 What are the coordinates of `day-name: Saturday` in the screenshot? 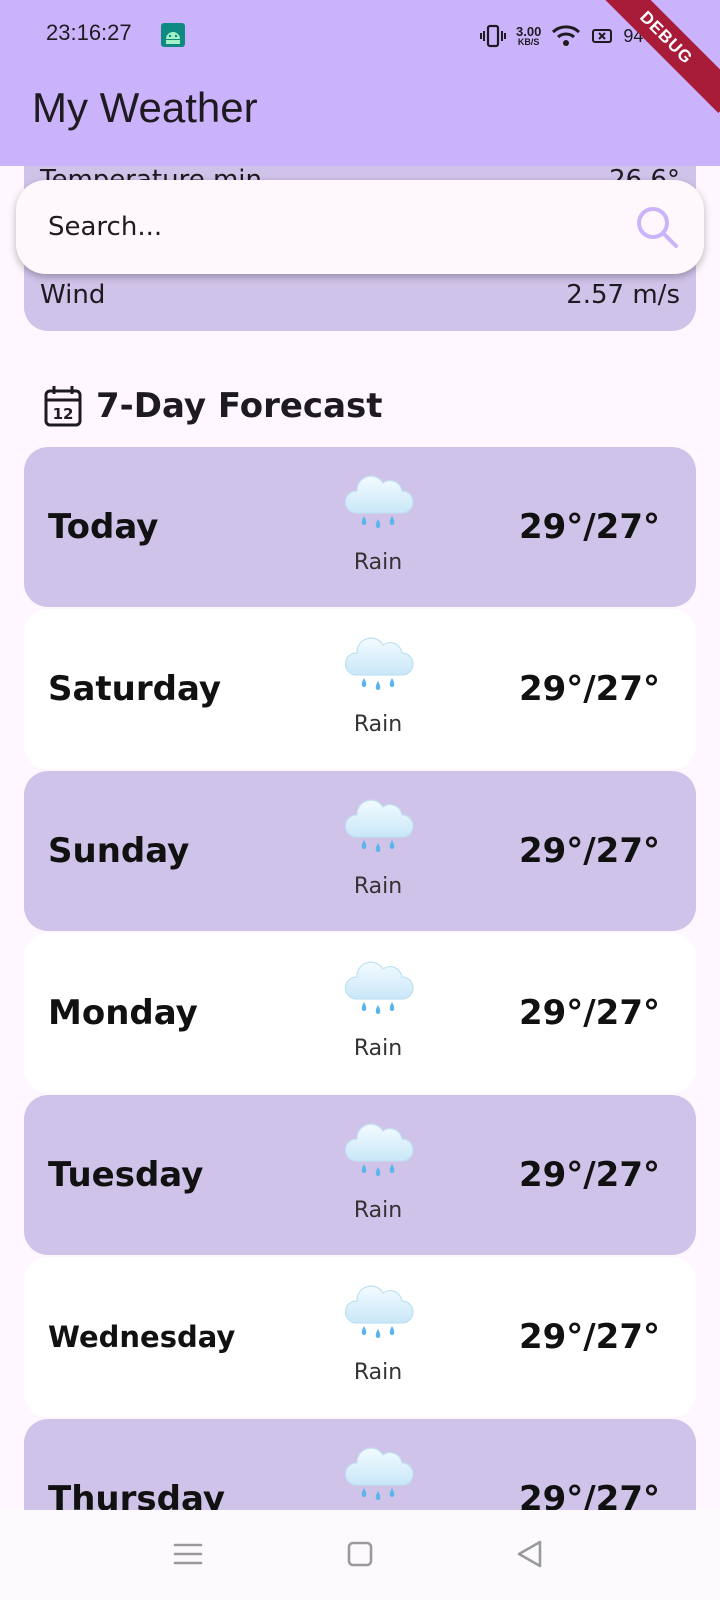 It's located at (135, 689).